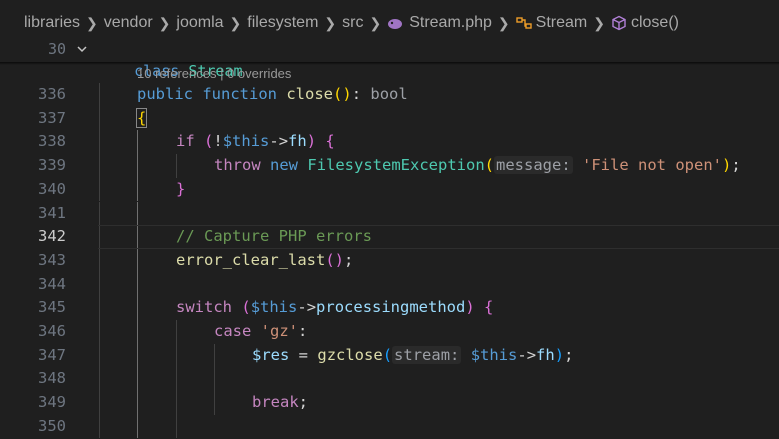 Image resolution: width=779 pixels, height=439 pixels. Describe the element at coordinates (128, 23) in the screenshot. I see `breadcrumb-item-vendor: vendor` at that location.